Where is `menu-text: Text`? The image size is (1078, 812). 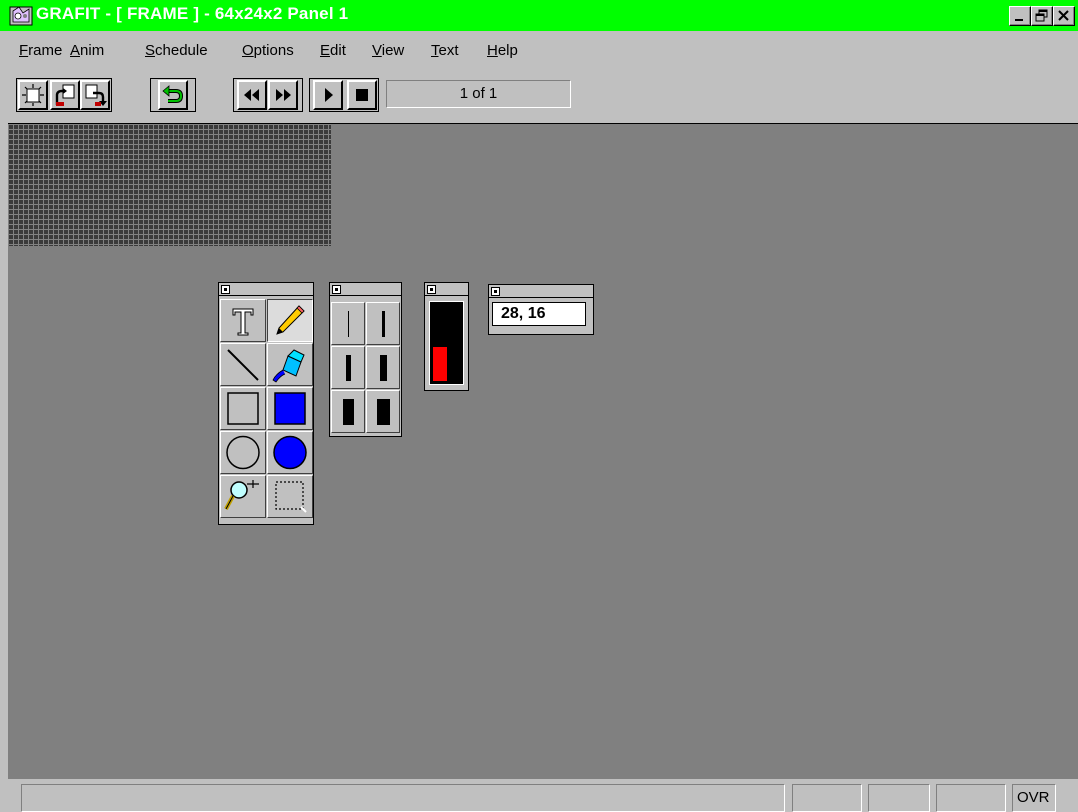
menu-text: Text is located at coordinates (445, 50).